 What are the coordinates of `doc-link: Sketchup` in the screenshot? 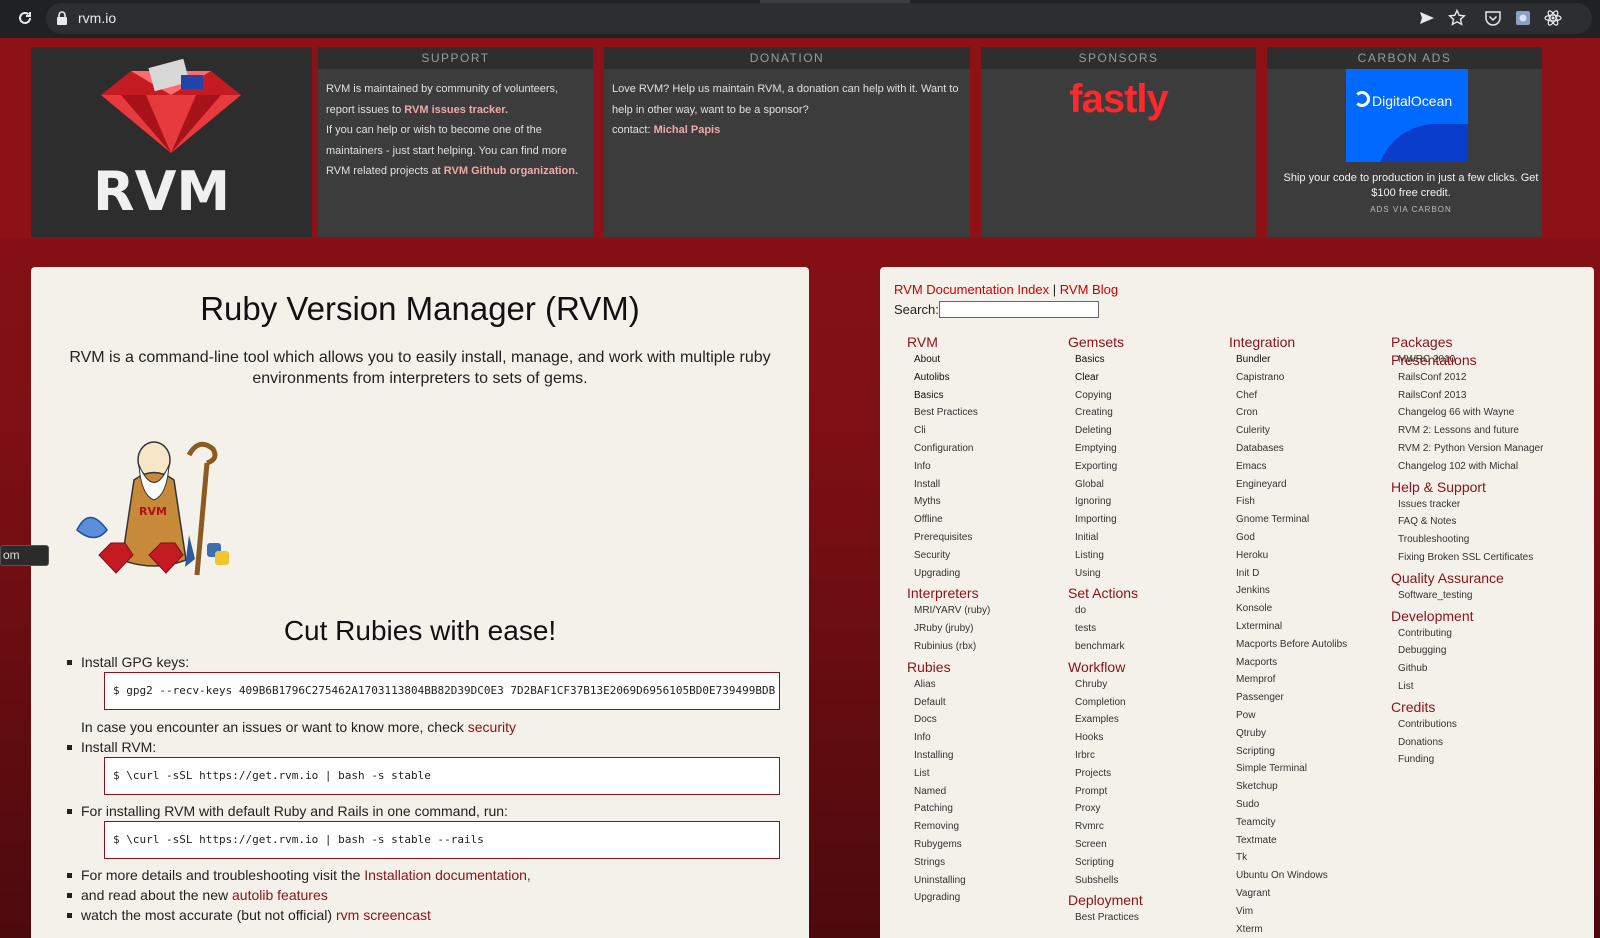 It's located at (1301, 787).